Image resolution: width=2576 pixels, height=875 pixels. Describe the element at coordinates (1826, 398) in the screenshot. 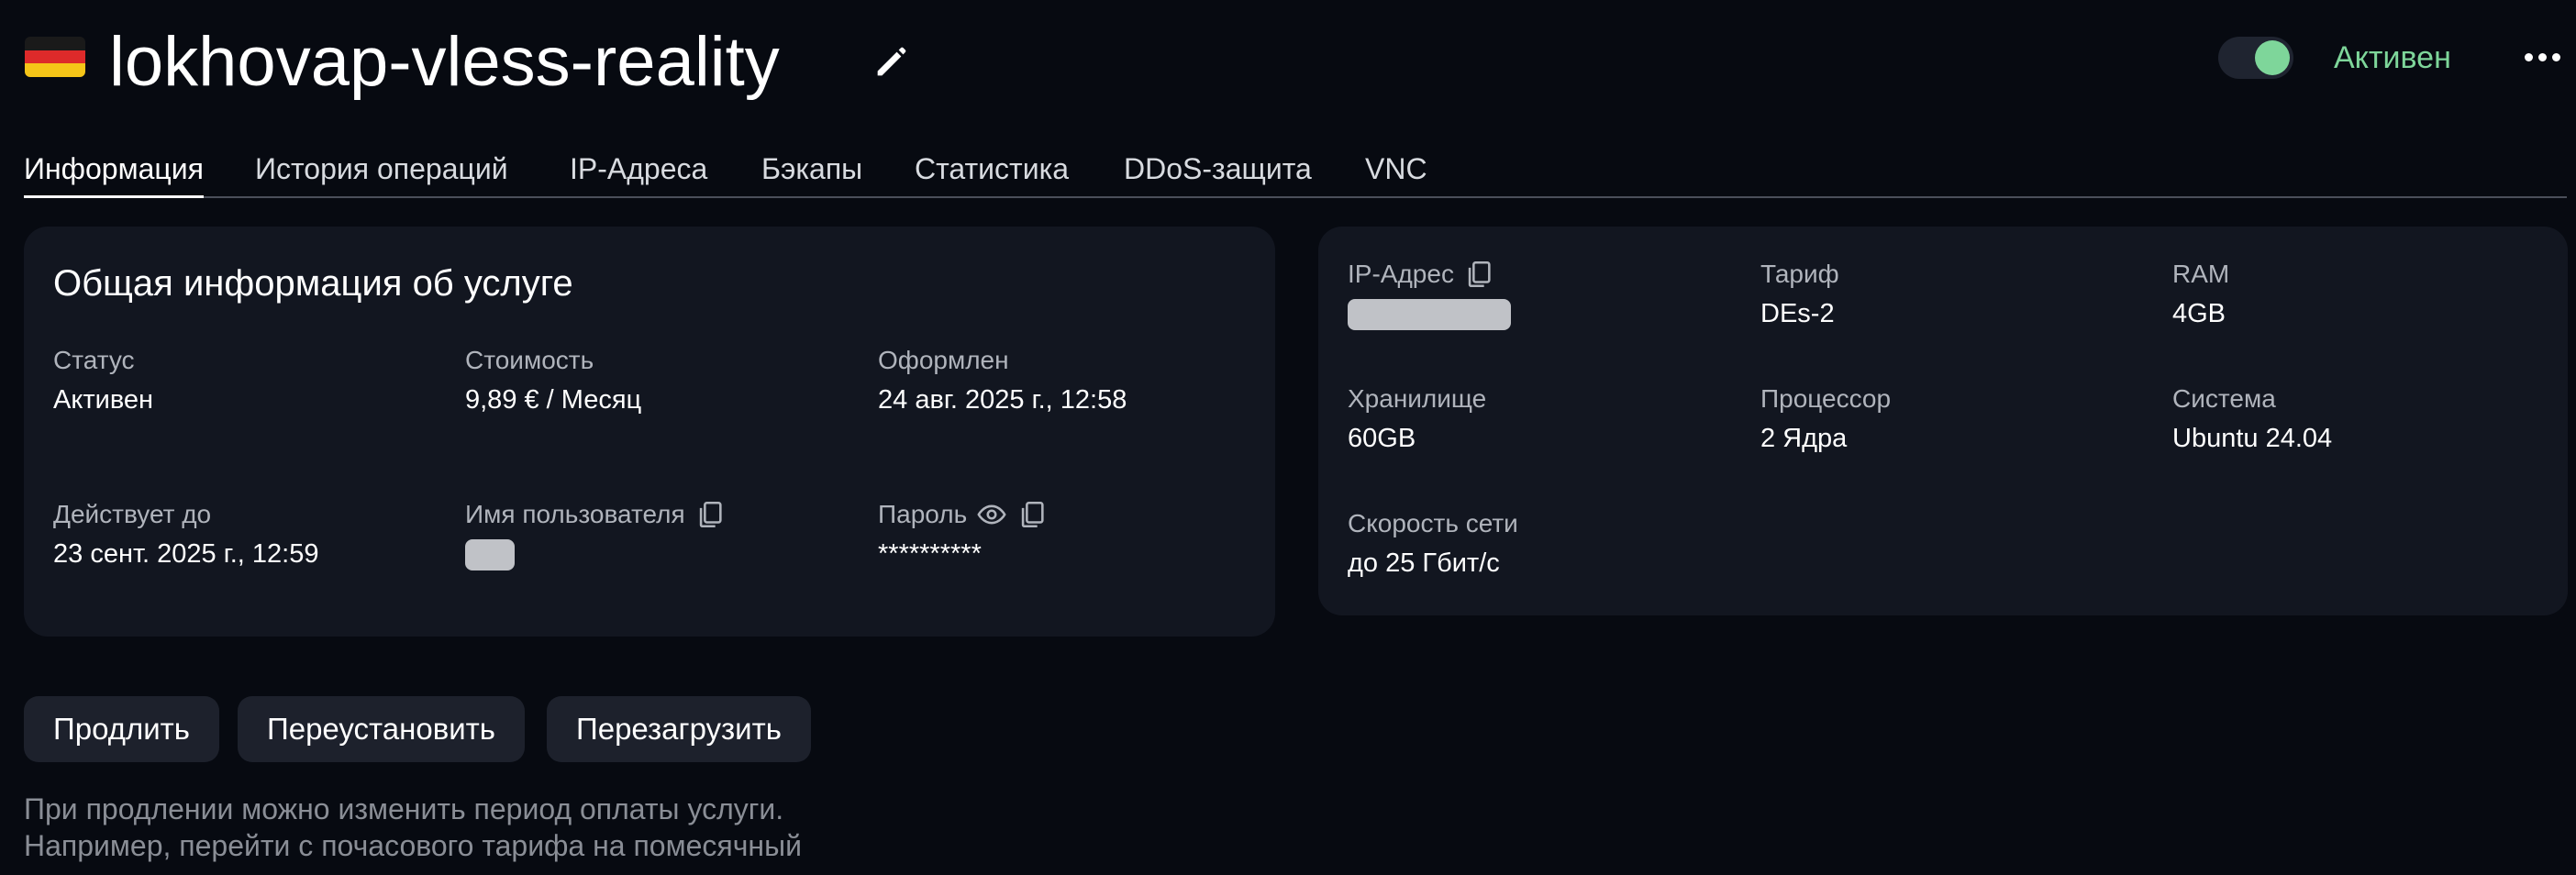

I see `cpu-label: Процессор` at that location.